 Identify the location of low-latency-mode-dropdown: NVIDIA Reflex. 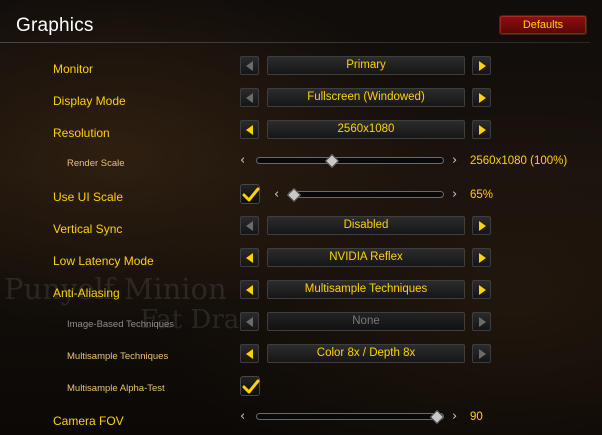
(366, 257).